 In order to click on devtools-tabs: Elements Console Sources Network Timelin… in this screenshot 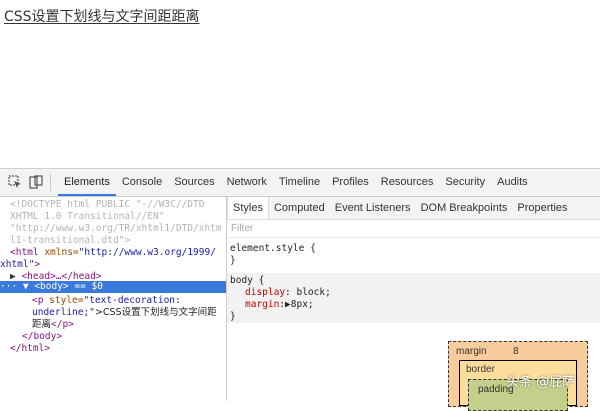, I will do `click(296, 182)`.